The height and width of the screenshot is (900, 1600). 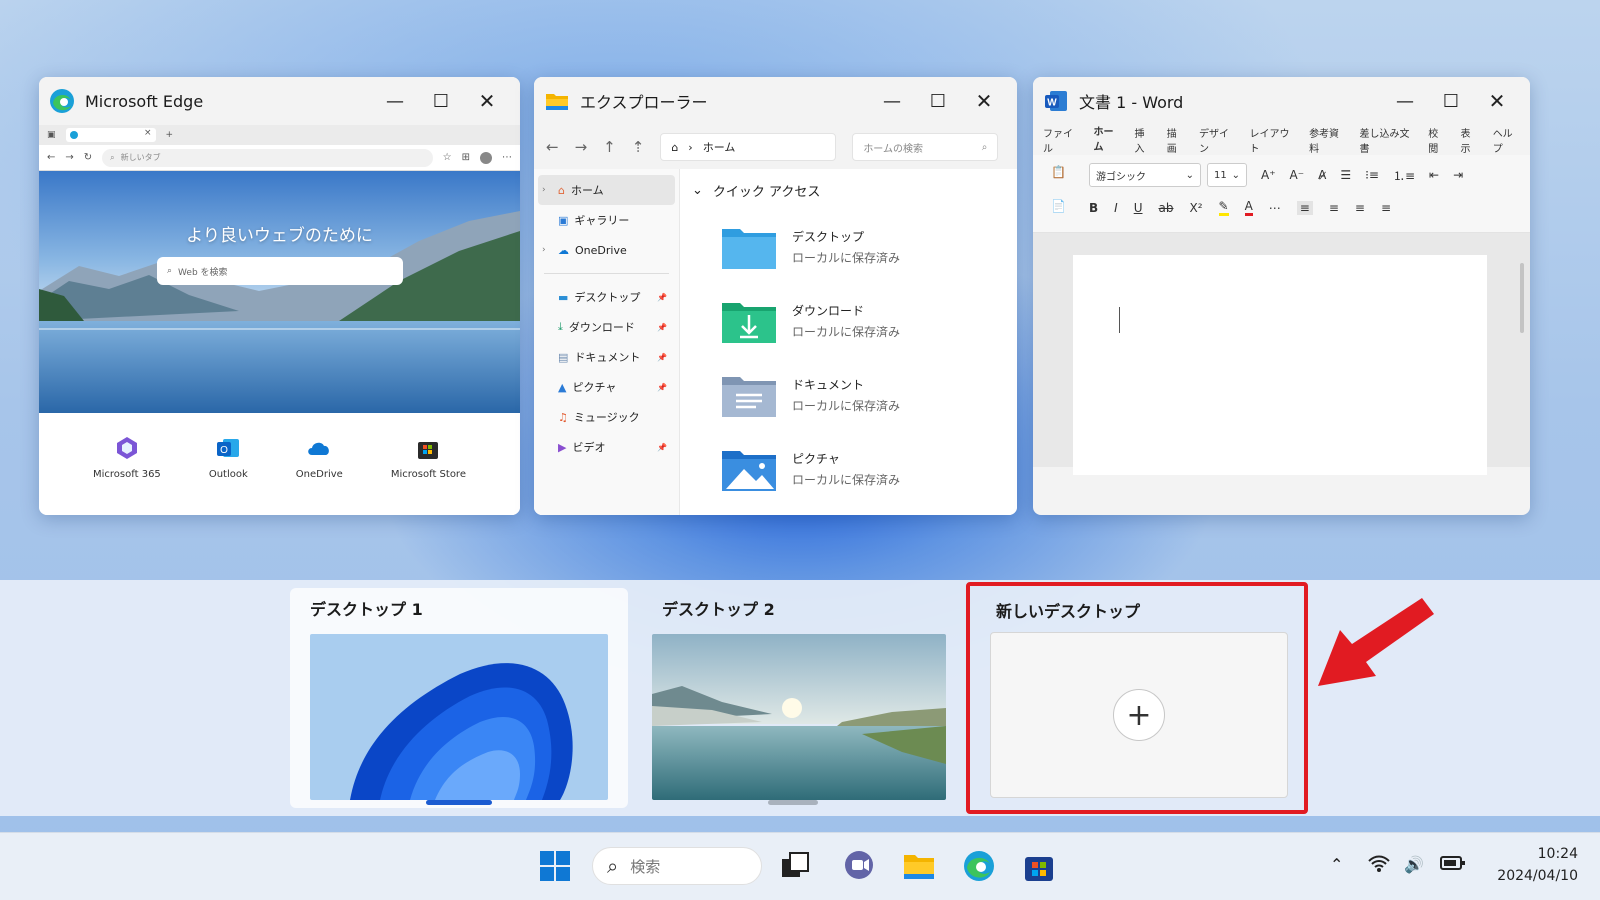 What do you see at coordinates (1336, 864) in the screenshot?
I see `chevron-up-icon: ⌃` at bounding box center [1336, 864].